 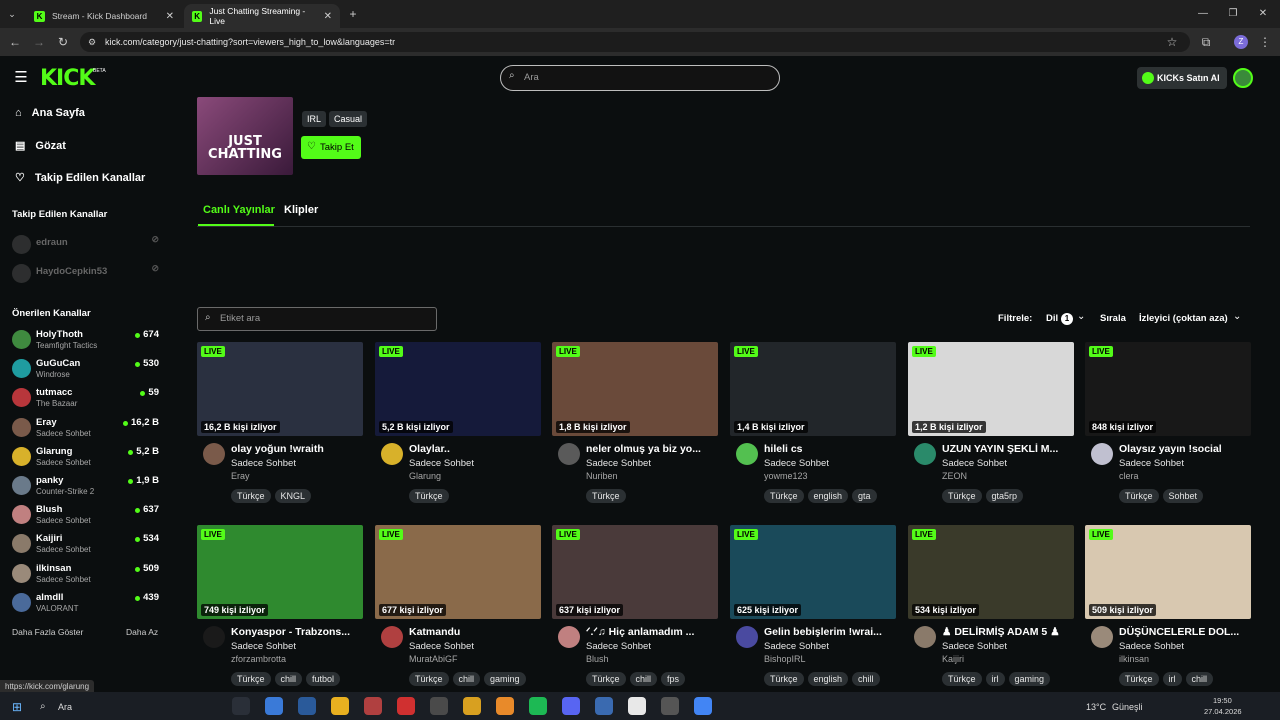 What do you see at coordinates (1129, 476) in the screenshot?
I see `channel-name: clera` at bounding box center [1129, 476].